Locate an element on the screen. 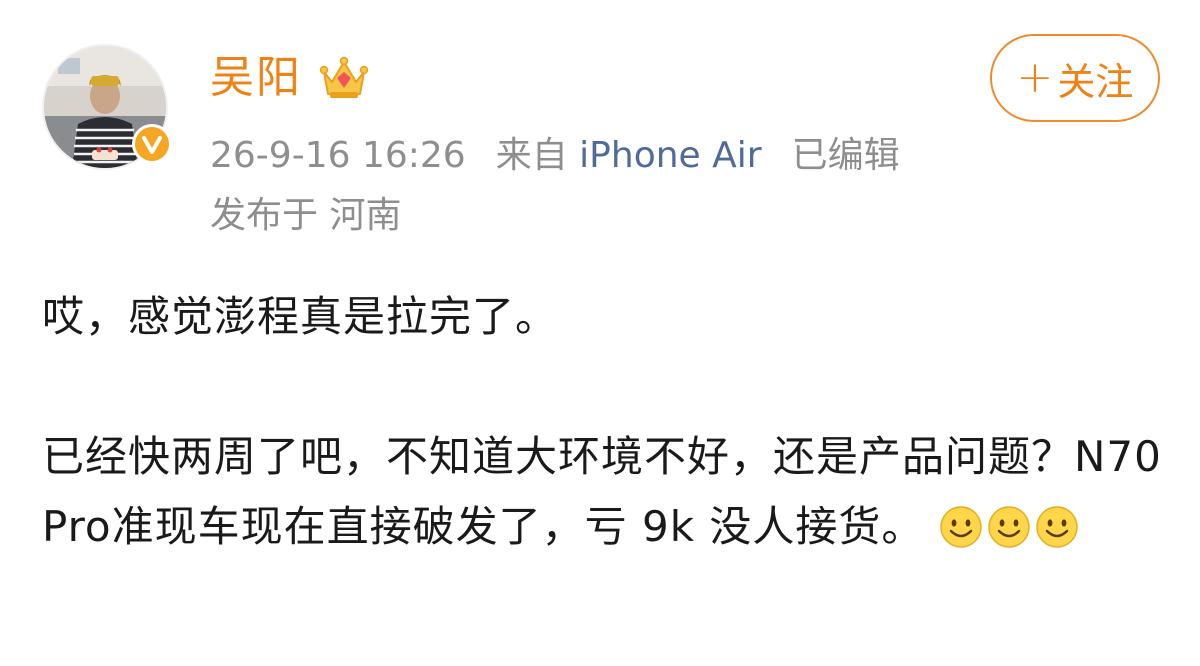 Image resolution: width=1200 pixels, height=666 pixels. source-device-link: iPhone Air is located at coordinates (670, 155).